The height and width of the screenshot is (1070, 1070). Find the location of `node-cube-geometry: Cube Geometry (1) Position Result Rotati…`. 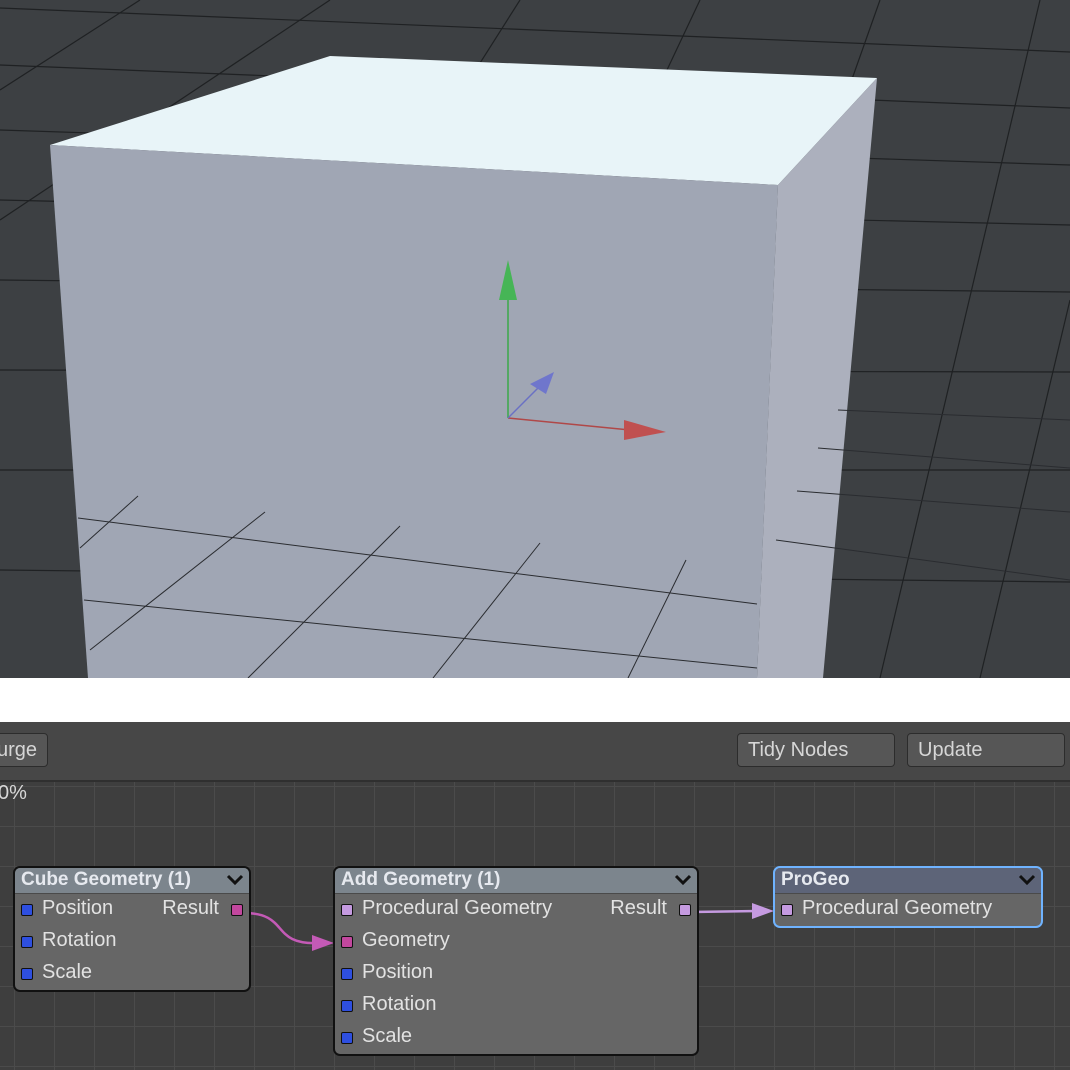

node-cube-geometry: Cube Geometry (1) Position Result Rotati… is located at coordinates (132, 929).